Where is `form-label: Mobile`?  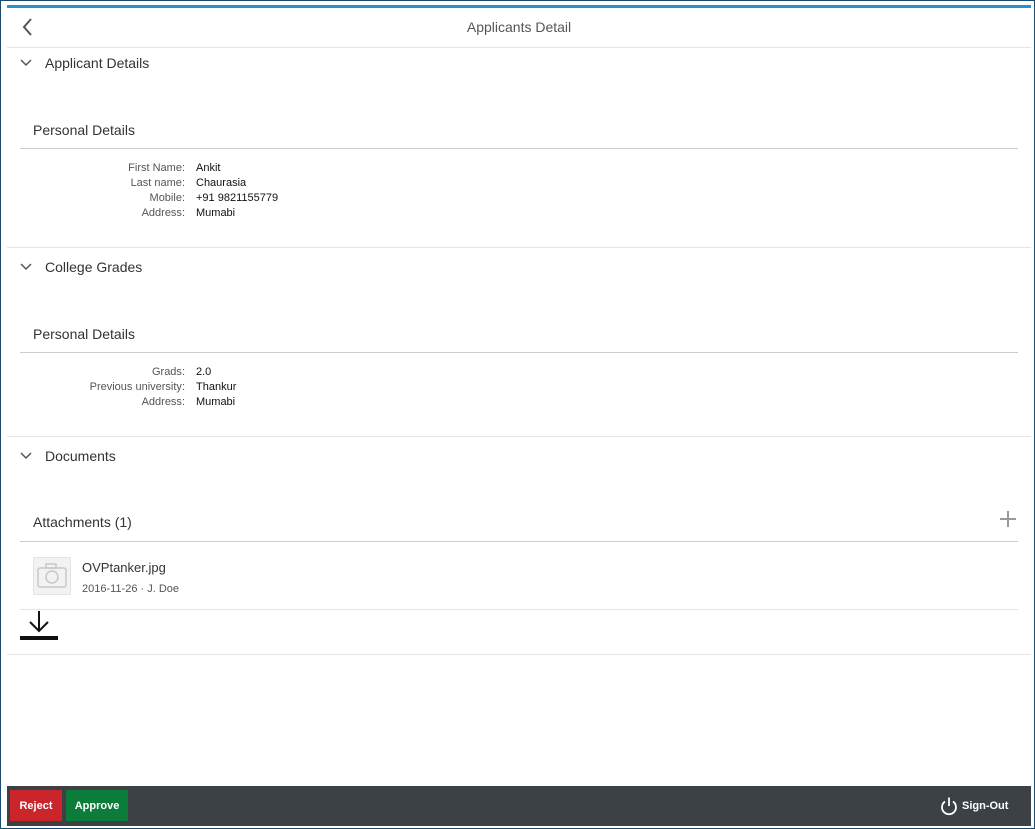 form-label: Mobile is located at coordinates (167, 198).